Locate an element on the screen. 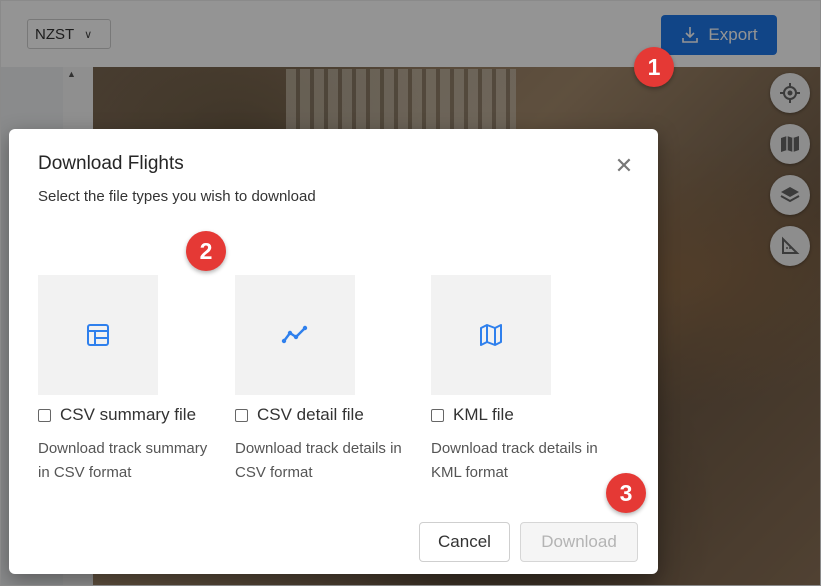 This screenshot has height=586, width=821. line-chart-icon is located at coordinates (294, 334).